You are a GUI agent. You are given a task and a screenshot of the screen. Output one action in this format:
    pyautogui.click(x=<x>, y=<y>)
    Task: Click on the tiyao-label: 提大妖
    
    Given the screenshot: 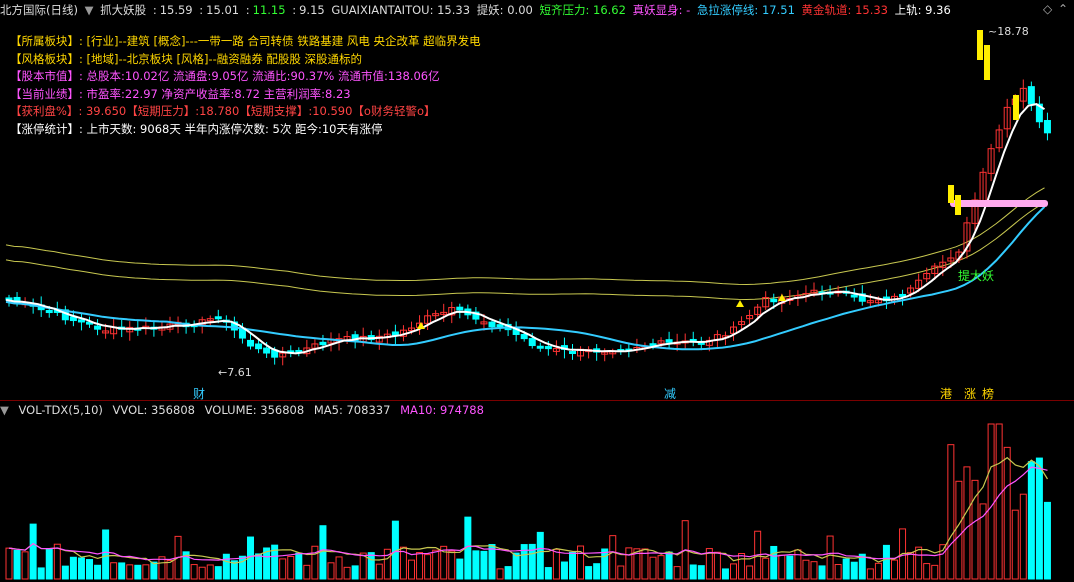 What is the action you would take?
    pyautogui.click(x=976, y=275)
    